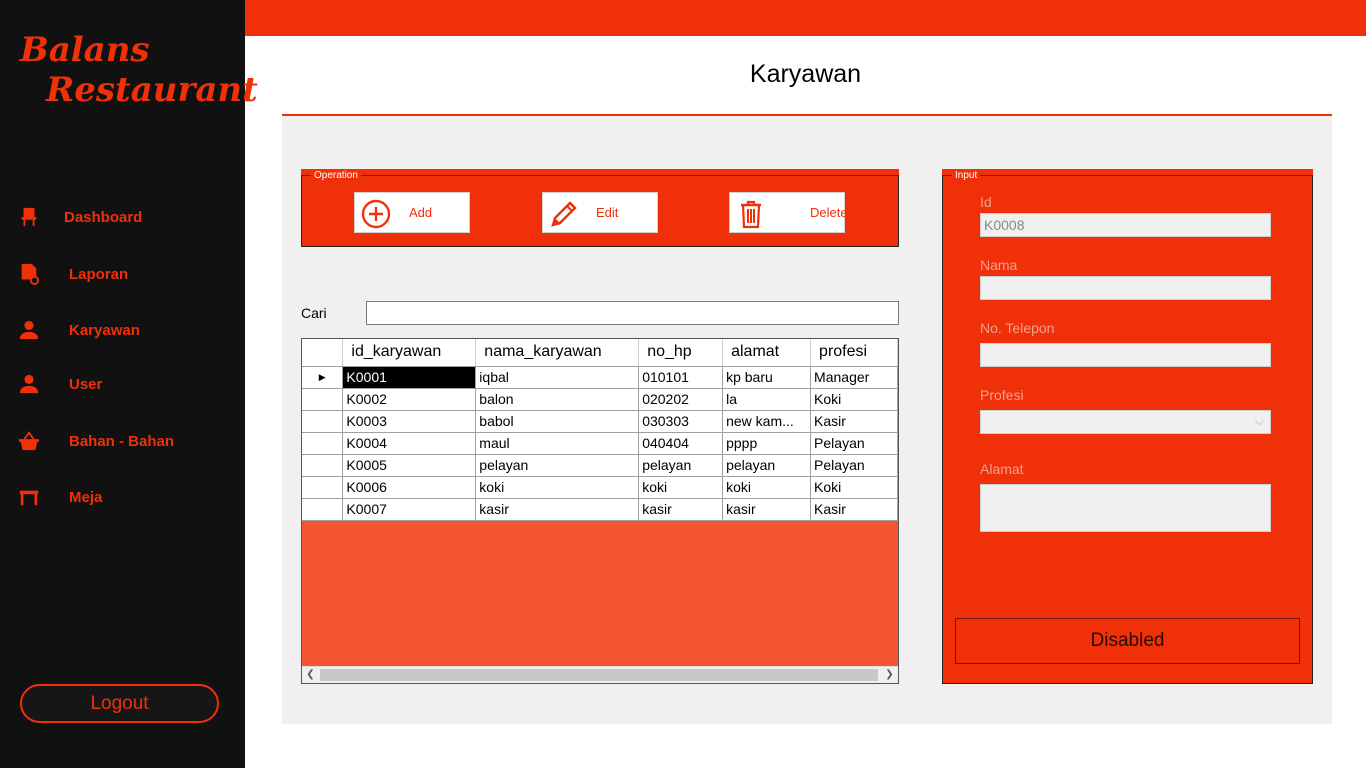  I want to click on table-icon, so click(29, 498).